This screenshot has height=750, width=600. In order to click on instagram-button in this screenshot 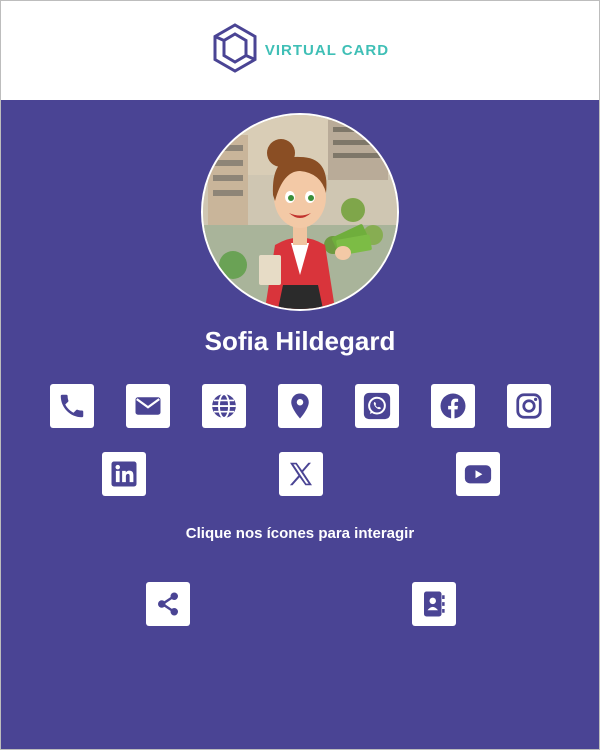, I will do `click(529, 406)`.